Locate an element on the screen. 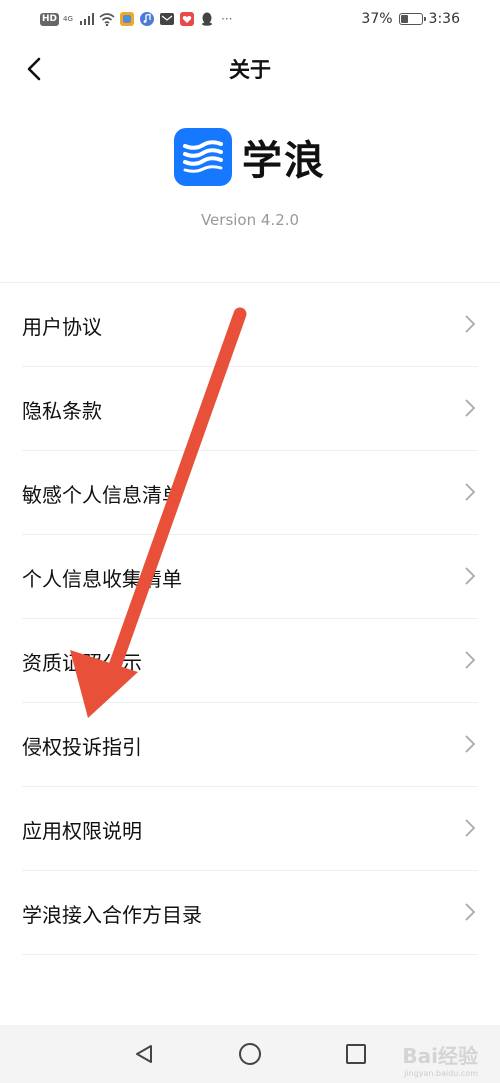 Image resolution: width=500 pixels, height=1083 pixels. status-left: HD 4G ··· is located at coordinates (136, 19).